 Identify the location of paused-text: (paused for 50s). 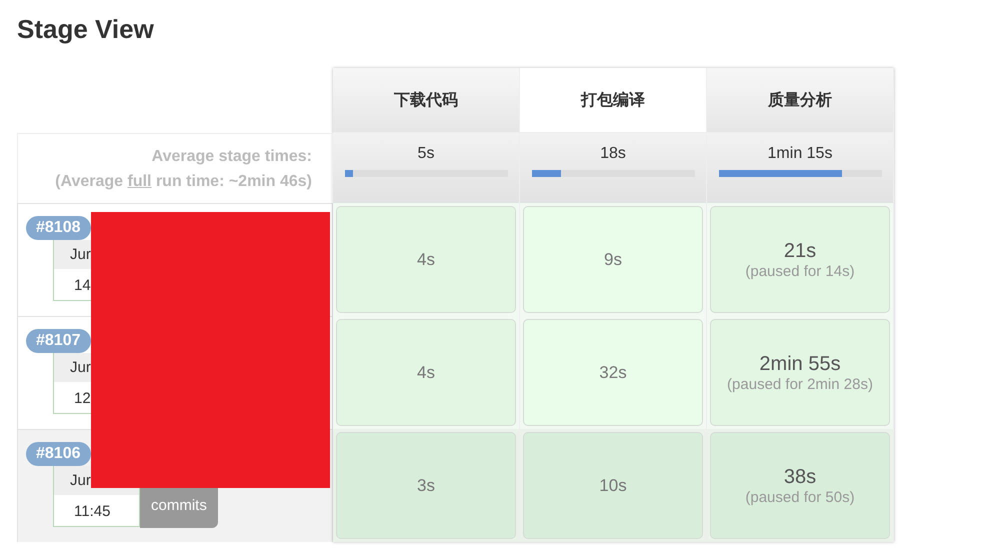
(800, 497).